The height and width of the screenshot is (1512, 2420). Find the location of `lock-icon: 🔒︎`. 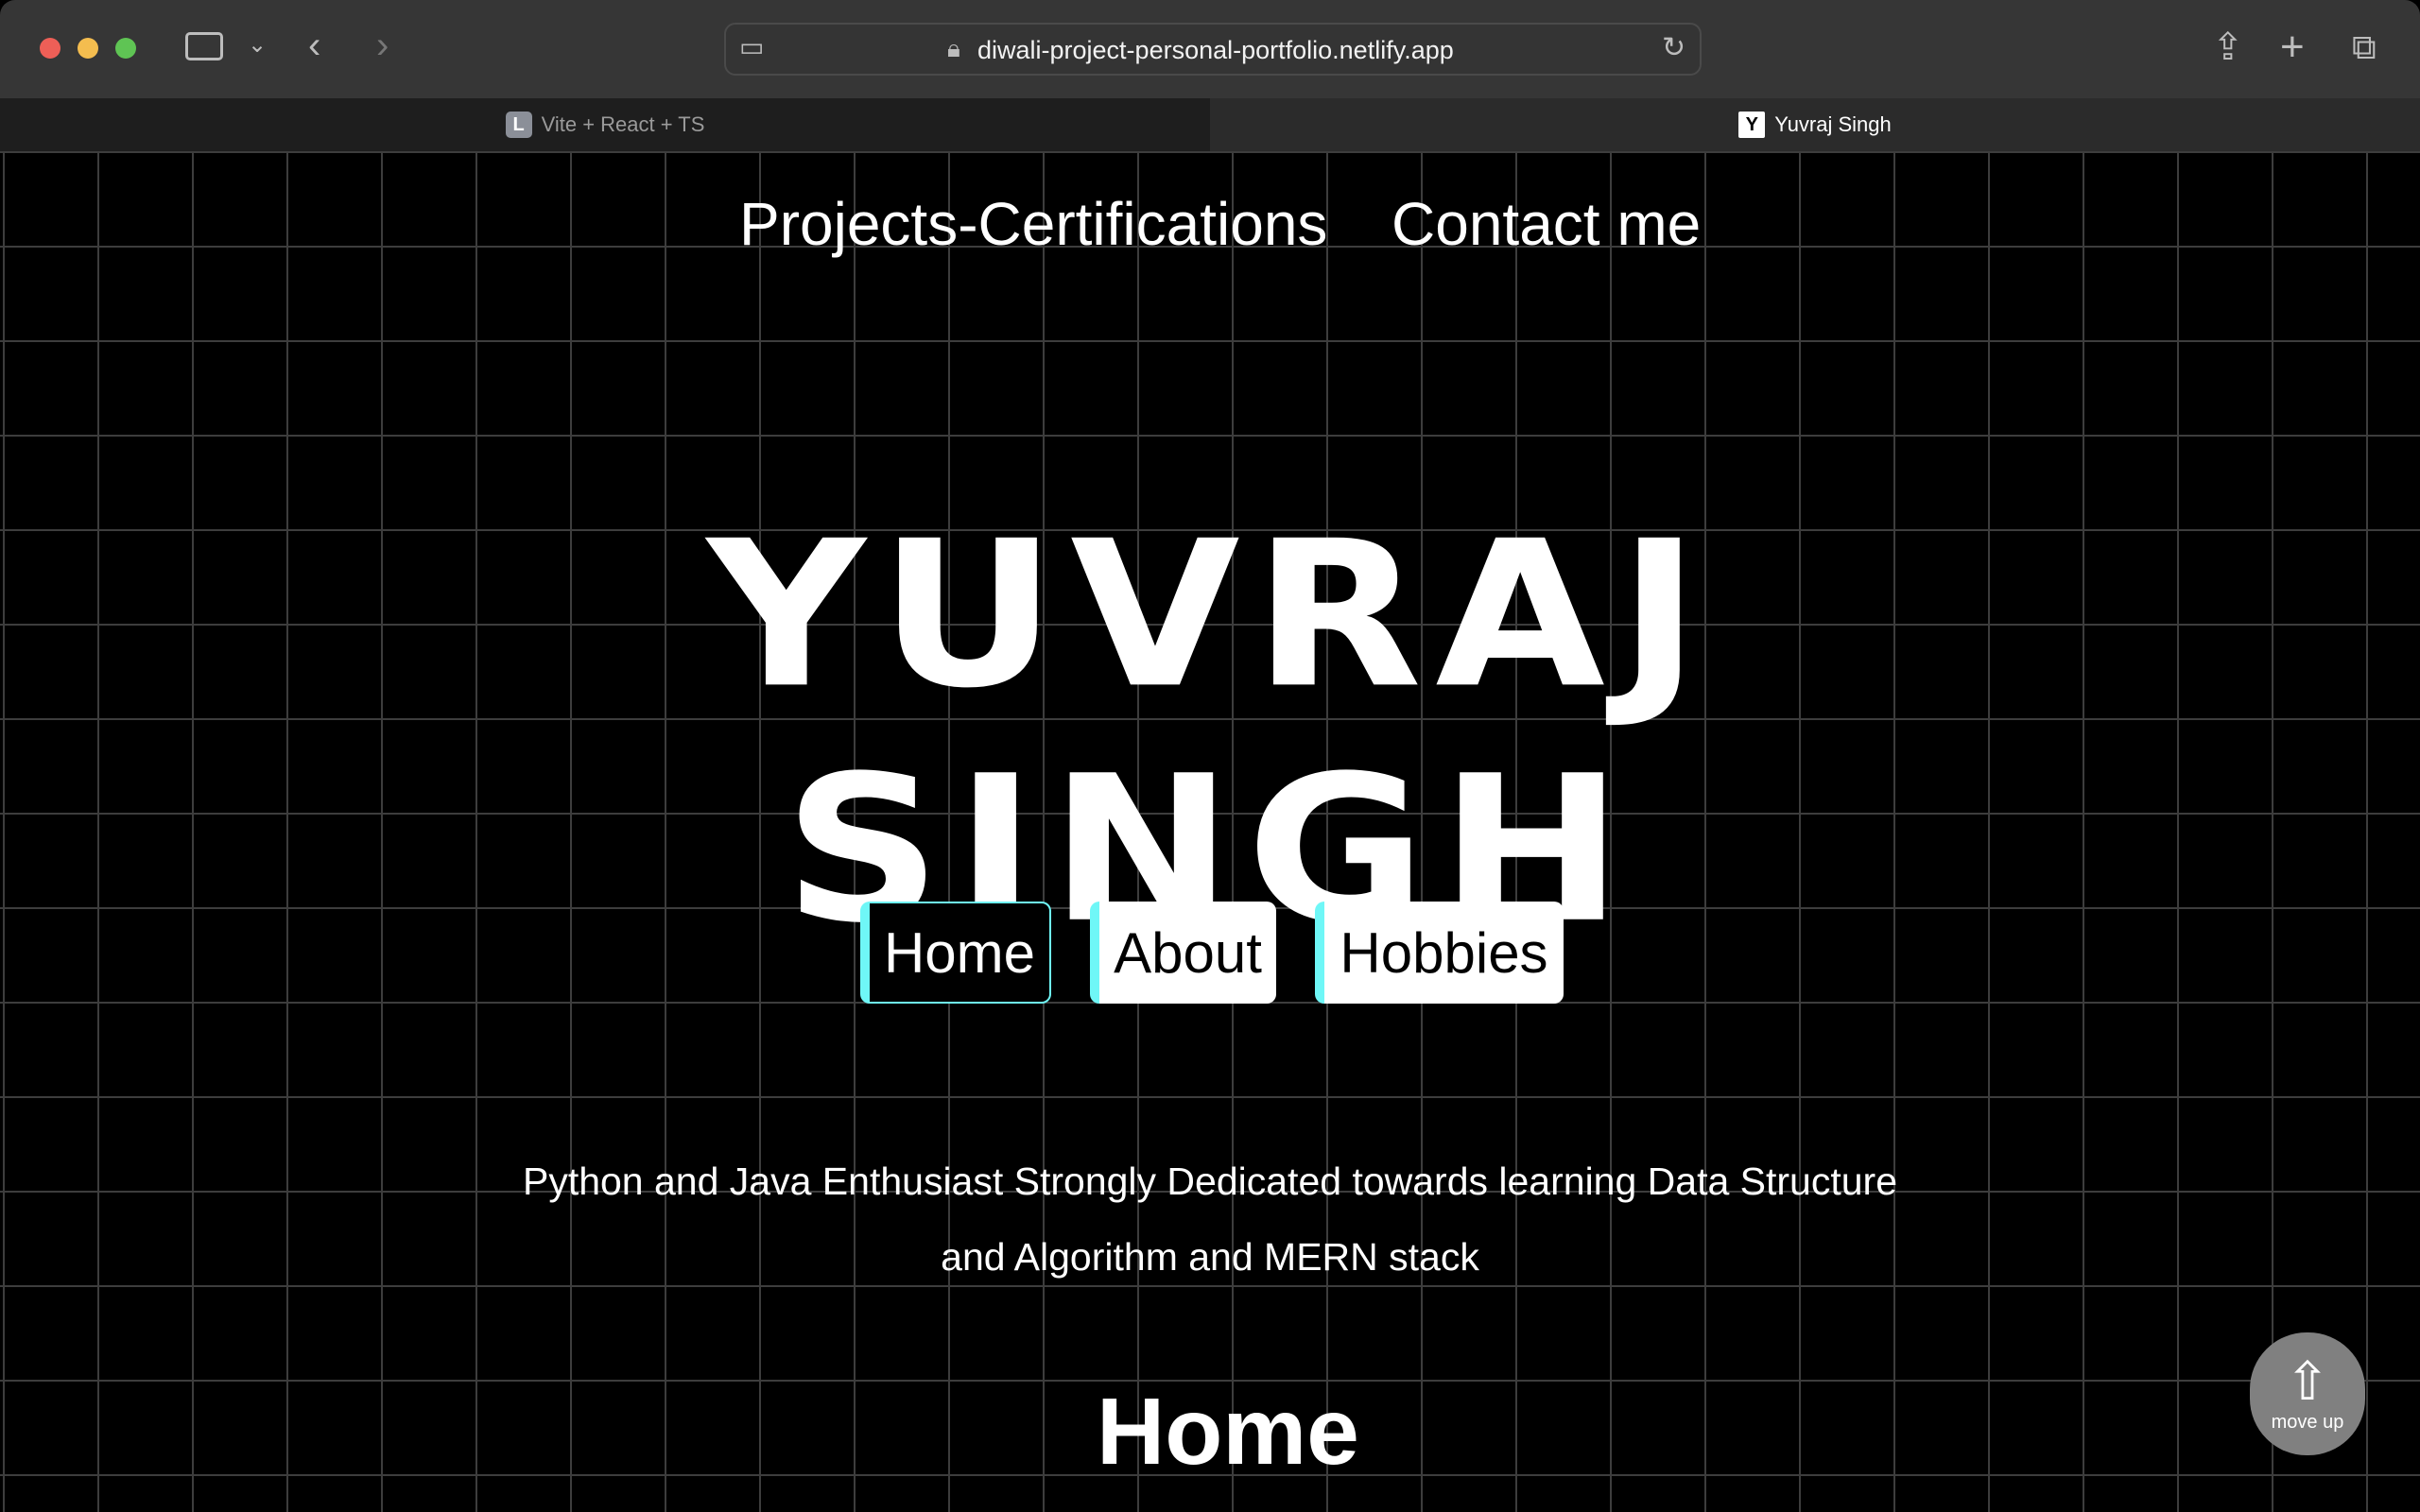

lock-icon: 🔒︎ is located at coordinates (953, 48).